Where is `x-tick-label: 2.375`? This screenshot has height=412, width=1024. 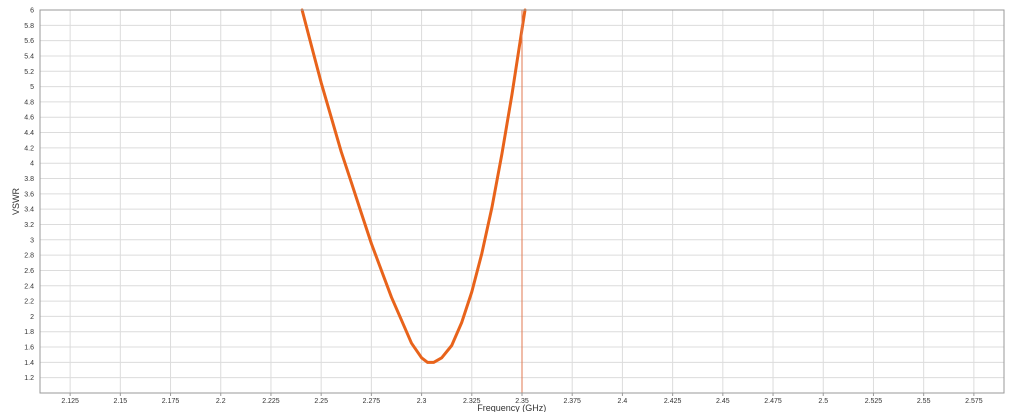
x-tick-label: 2.375 is located at coordinates (572, 401).